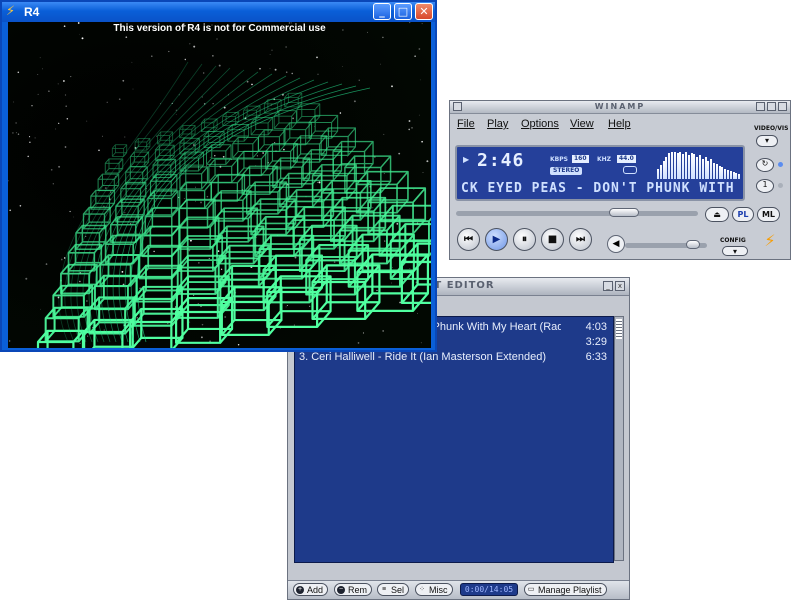 This screenshot has height=600, width=800. What do you see at coordinates (619, 329) in the screenshot?
I see `playlist-scroll-thumb` at bounding box center [619, 329].